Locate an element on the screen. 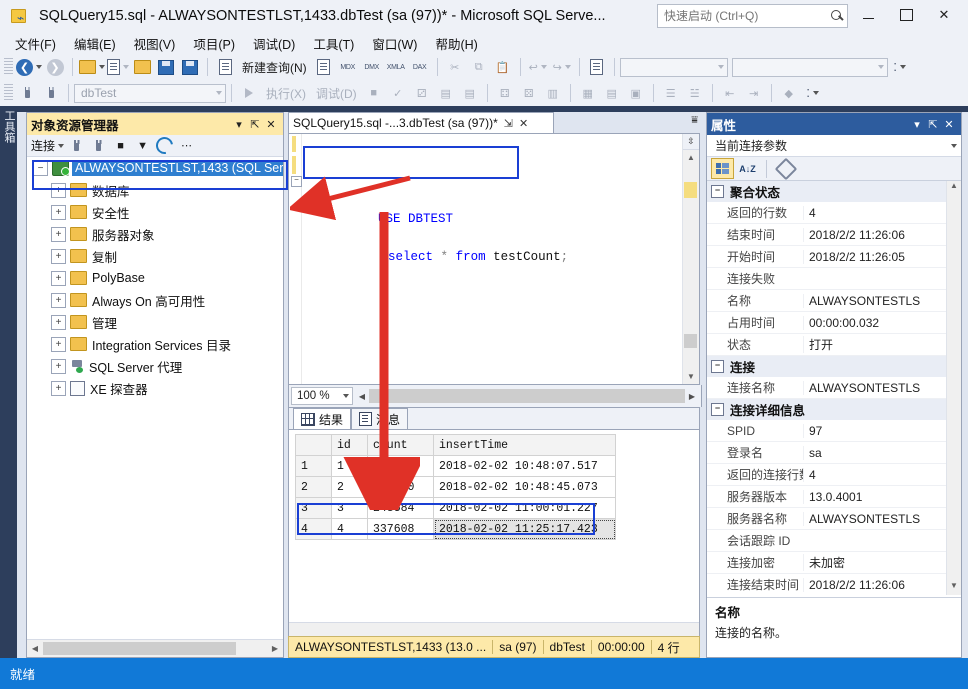 Image resolution: width=968 pixels, height=689 pixels. tree-node-server: − ALWAYSONTESTLST,1433 (SQL Ser is located at coordinates (155, 168).